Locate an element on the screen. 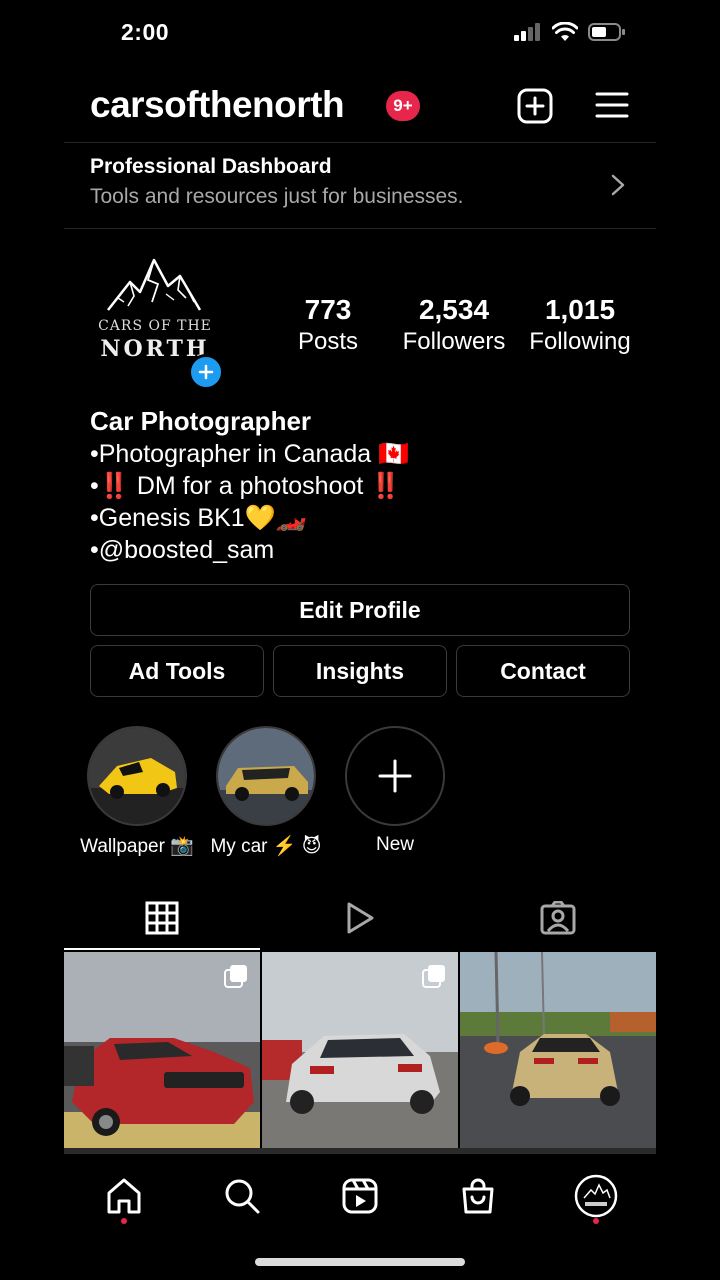 This screenshot has width=720, height=1280. username-switcher: carsofthenorth is located at coordinates (217, 105).